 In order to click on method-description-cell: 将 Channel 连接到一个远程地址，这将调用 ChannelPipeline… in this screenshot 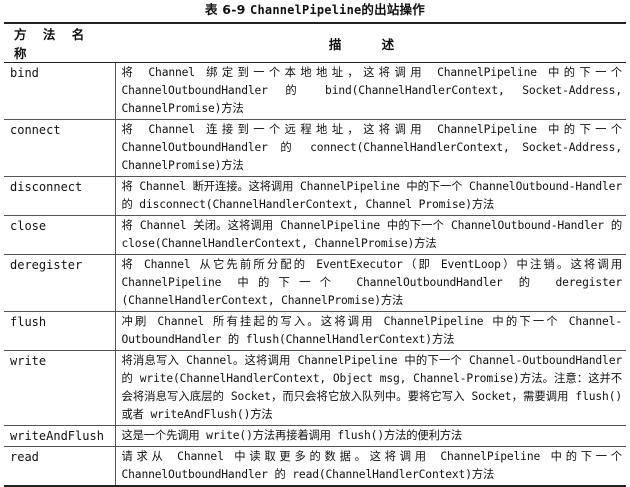, I will do `click(370, 148)`.